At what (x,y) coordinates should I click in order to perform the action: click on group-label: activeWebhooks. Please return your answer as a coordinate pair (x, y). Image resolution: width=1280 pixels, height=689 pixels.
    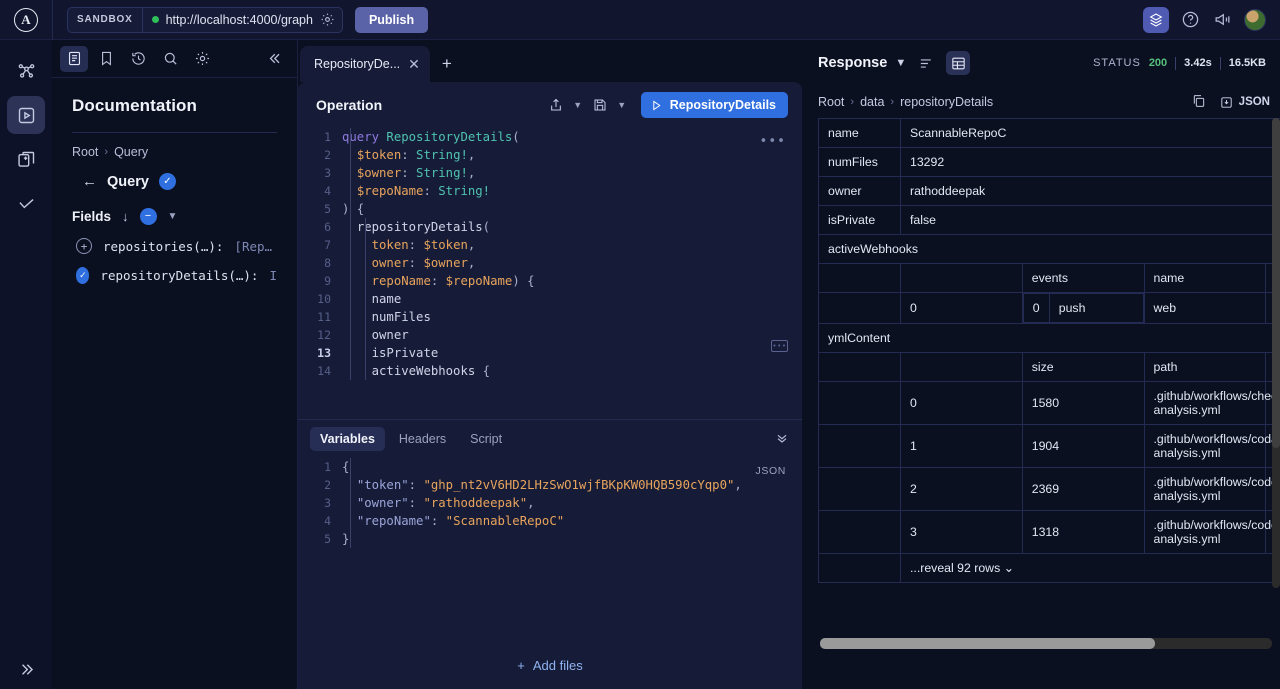
    Looking at the image, I should click on (1049, 249).